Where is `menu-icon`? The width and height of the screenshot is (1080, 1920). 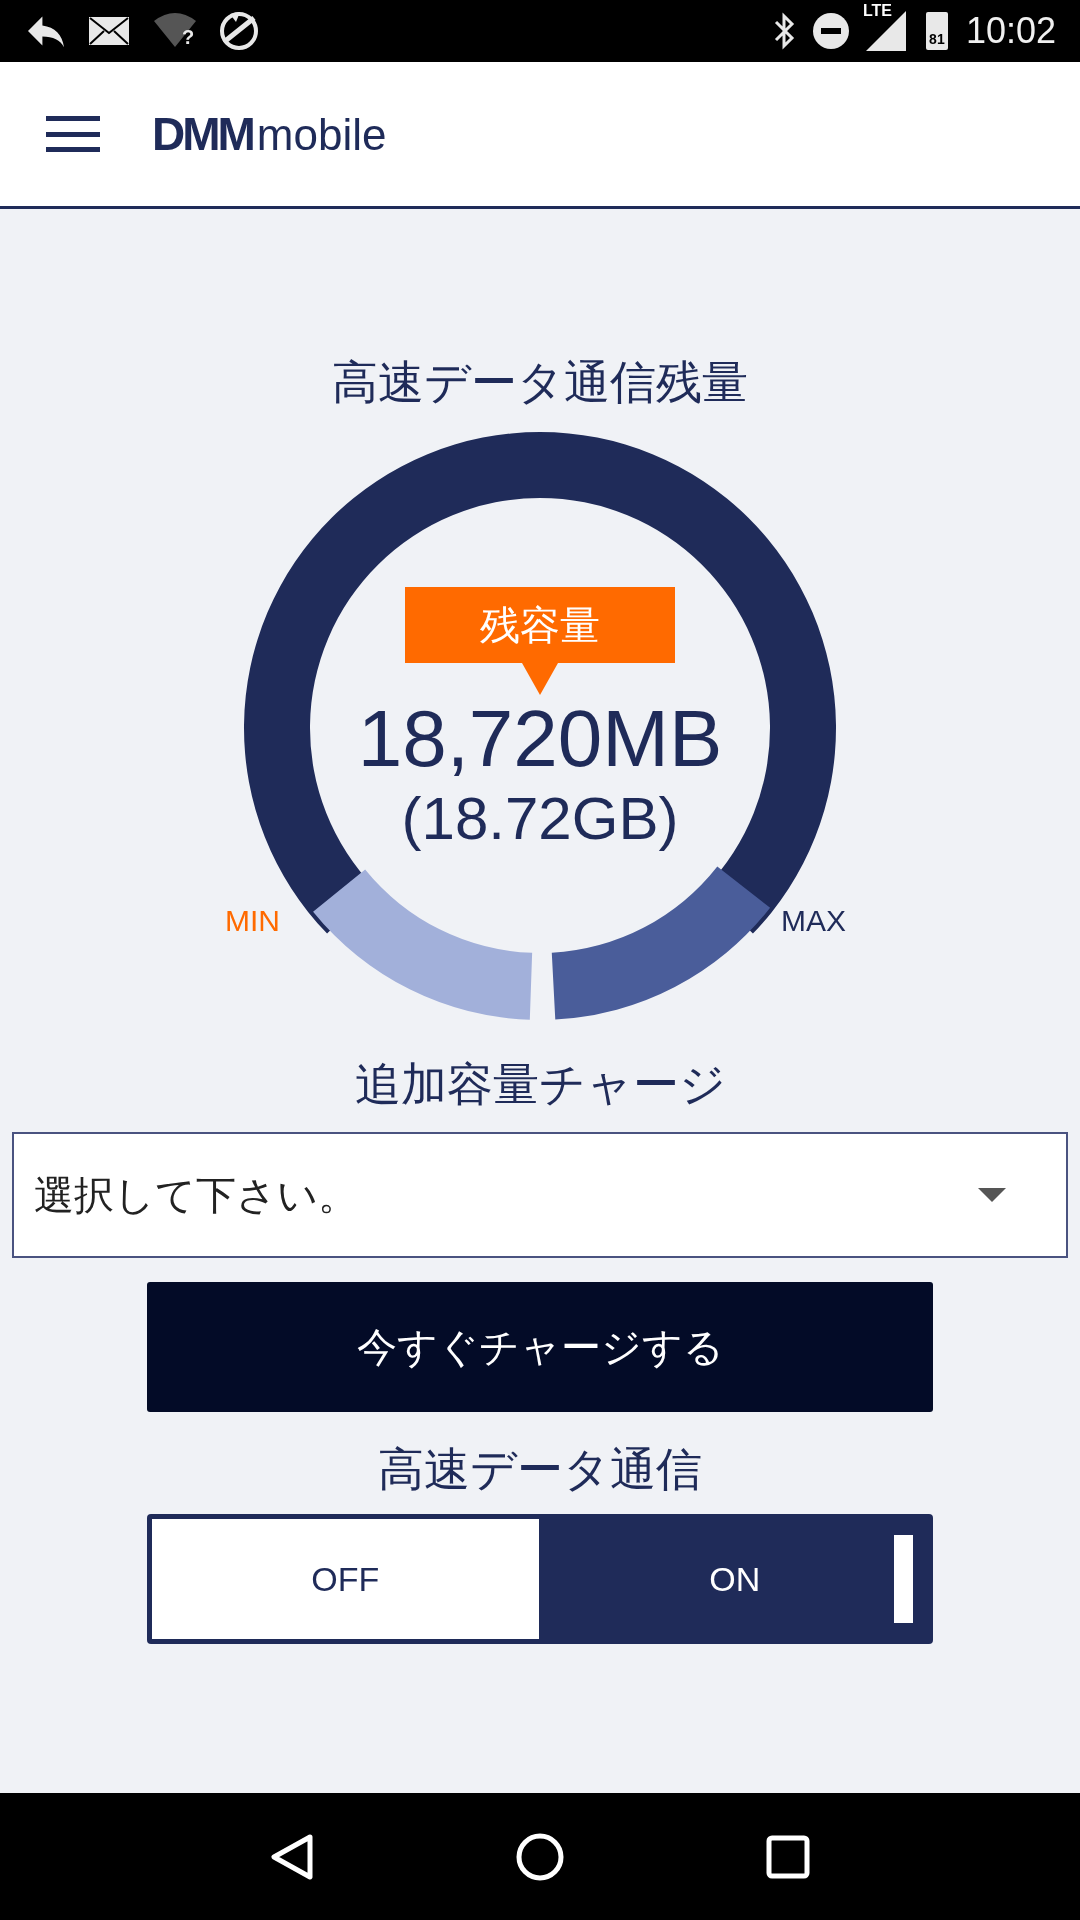 menu-icon is located at coordinates (73, 134).